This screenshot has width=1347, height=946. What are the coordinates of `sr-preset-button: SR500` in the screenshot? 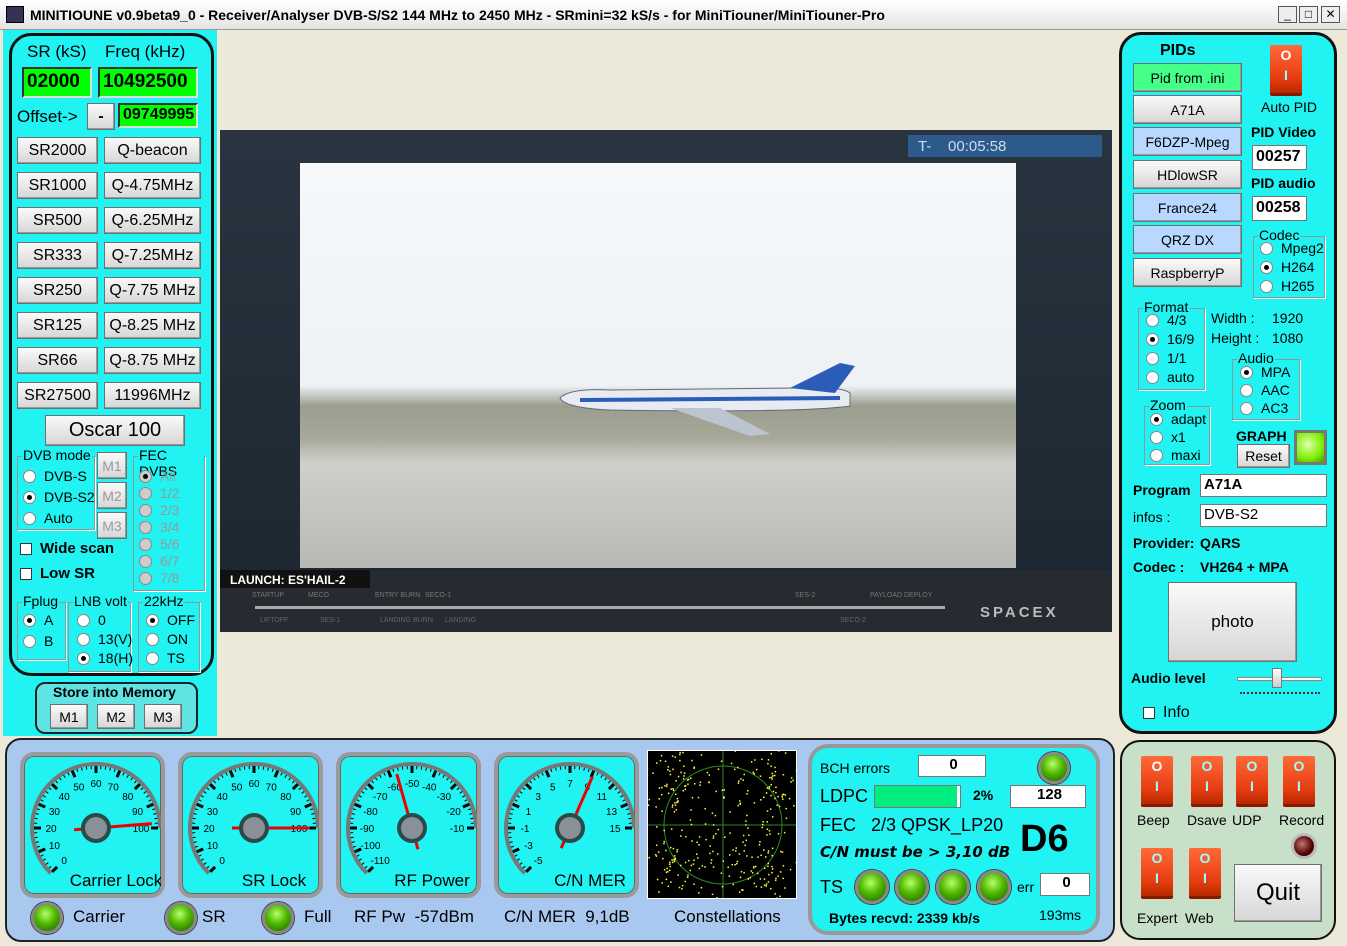 It's located at (57, 220).